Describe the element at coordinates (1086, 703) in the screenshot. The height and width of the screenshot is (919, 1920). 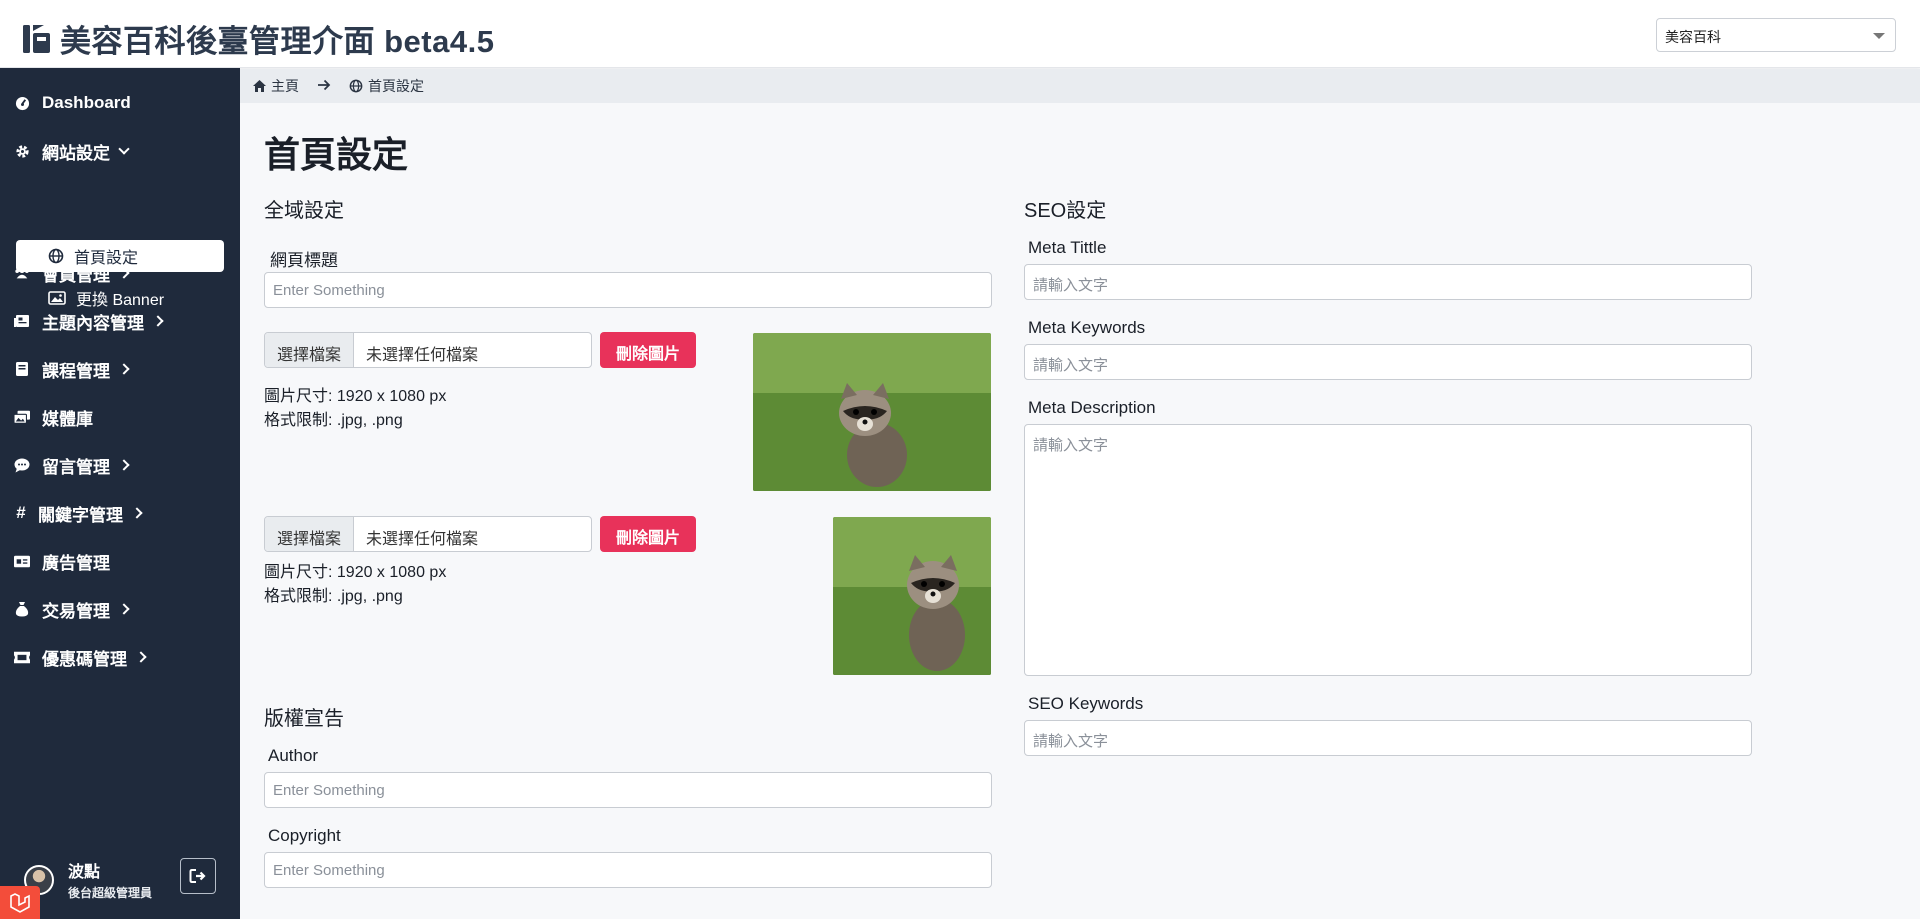
I see `seo-keywords-label: SEO Keywords` at that location.